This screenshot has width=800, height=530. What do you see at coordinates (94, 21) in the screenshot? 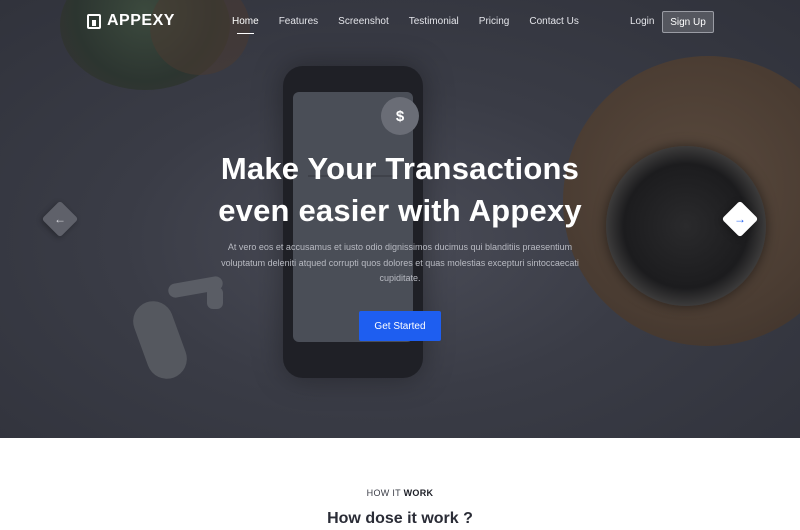
I see `logo-icon` at bounding box center [94, 21].